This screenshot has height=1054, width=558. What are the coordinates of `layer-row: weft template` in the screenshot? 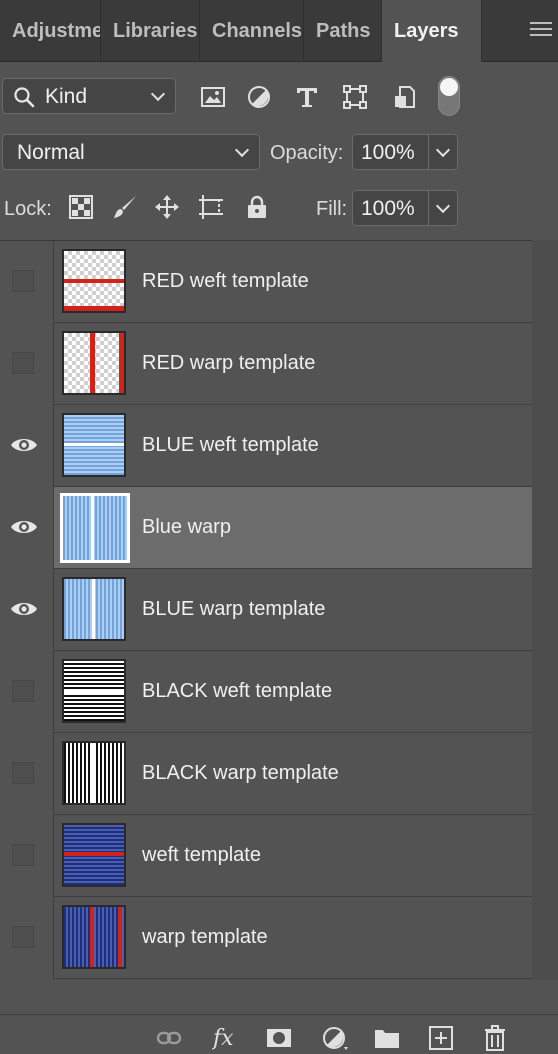 It's located at (266, 856).